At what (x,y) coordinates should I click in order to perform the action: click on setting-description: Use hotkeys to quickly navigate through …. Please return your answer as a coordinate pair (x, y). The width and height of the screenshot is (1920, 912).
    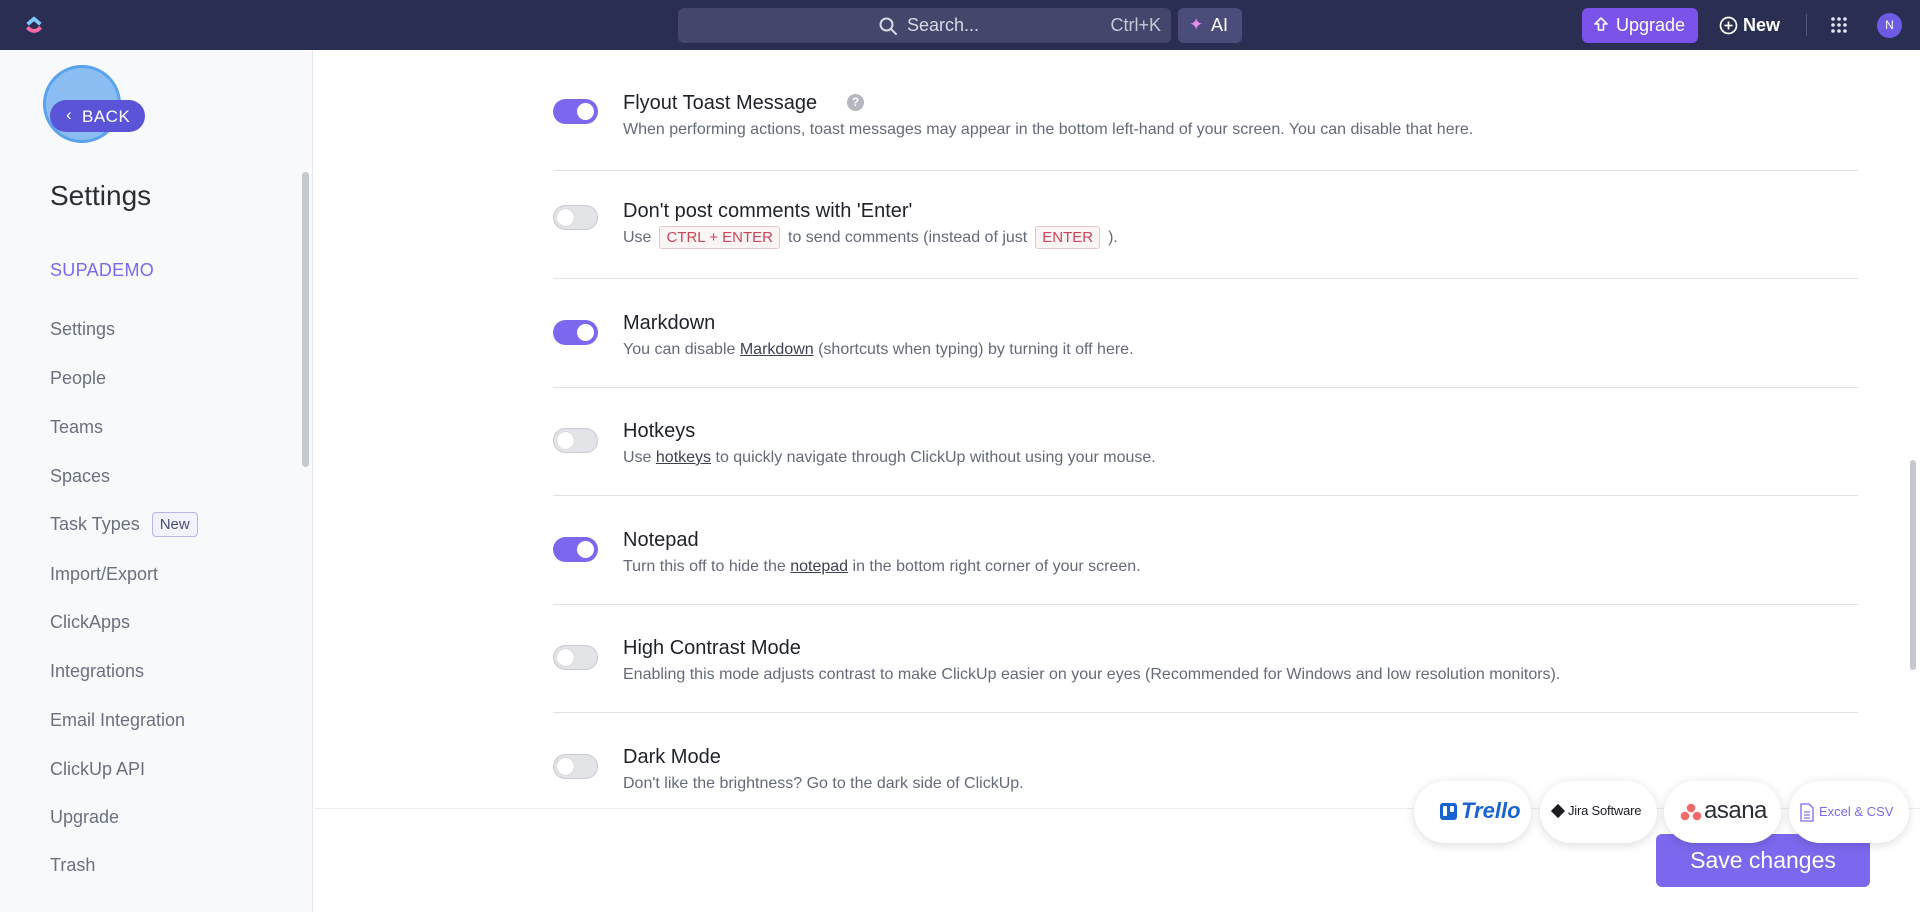
    Looking at the image, I should click on (889, 457).